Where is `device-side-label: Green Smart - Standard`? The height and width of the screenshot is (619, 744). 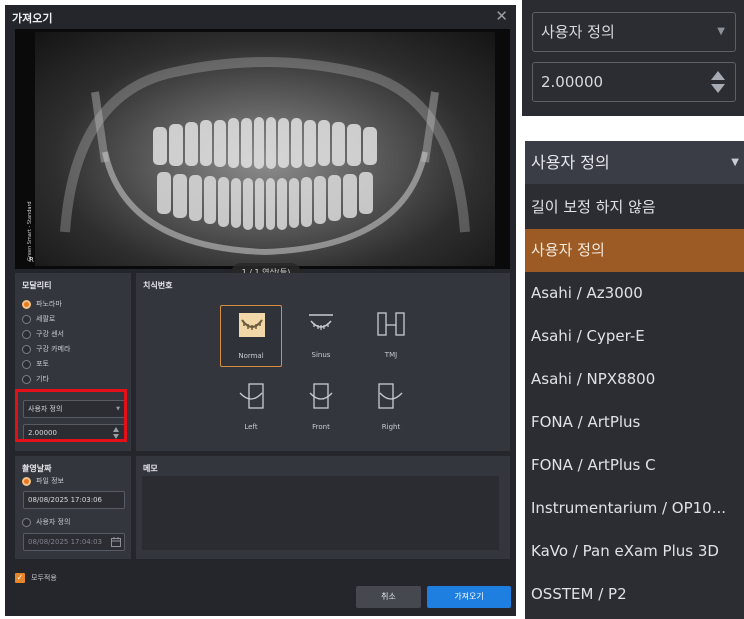 device-side-label: Green Smart - Standard is located at coordinates (30, 231).